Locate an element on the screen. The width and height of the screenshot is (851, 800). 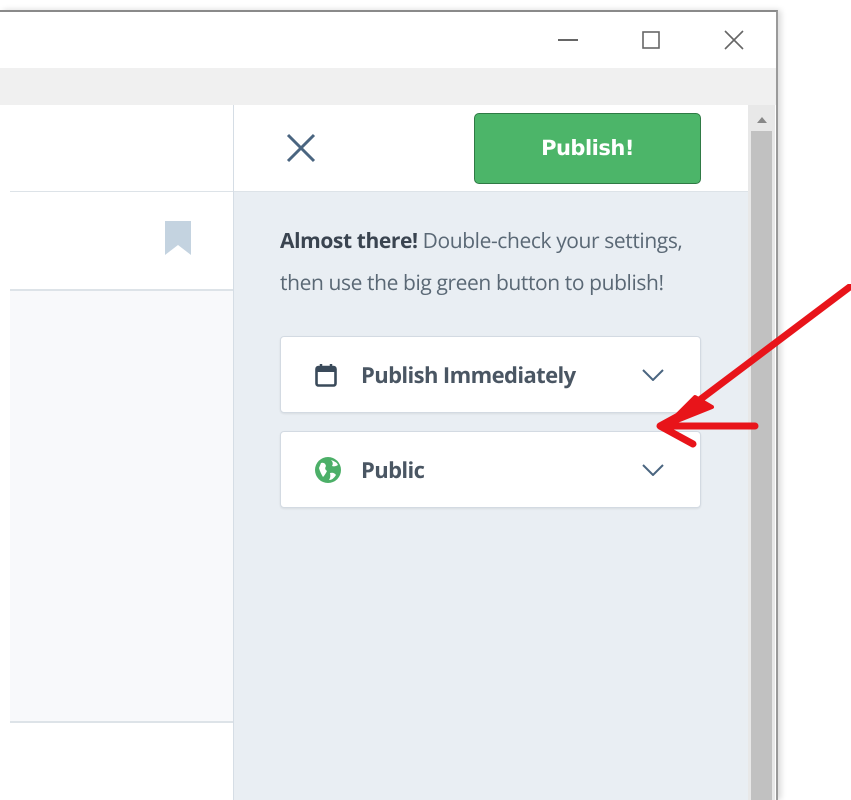
maximize-icon is located at coordinates (651, 40).